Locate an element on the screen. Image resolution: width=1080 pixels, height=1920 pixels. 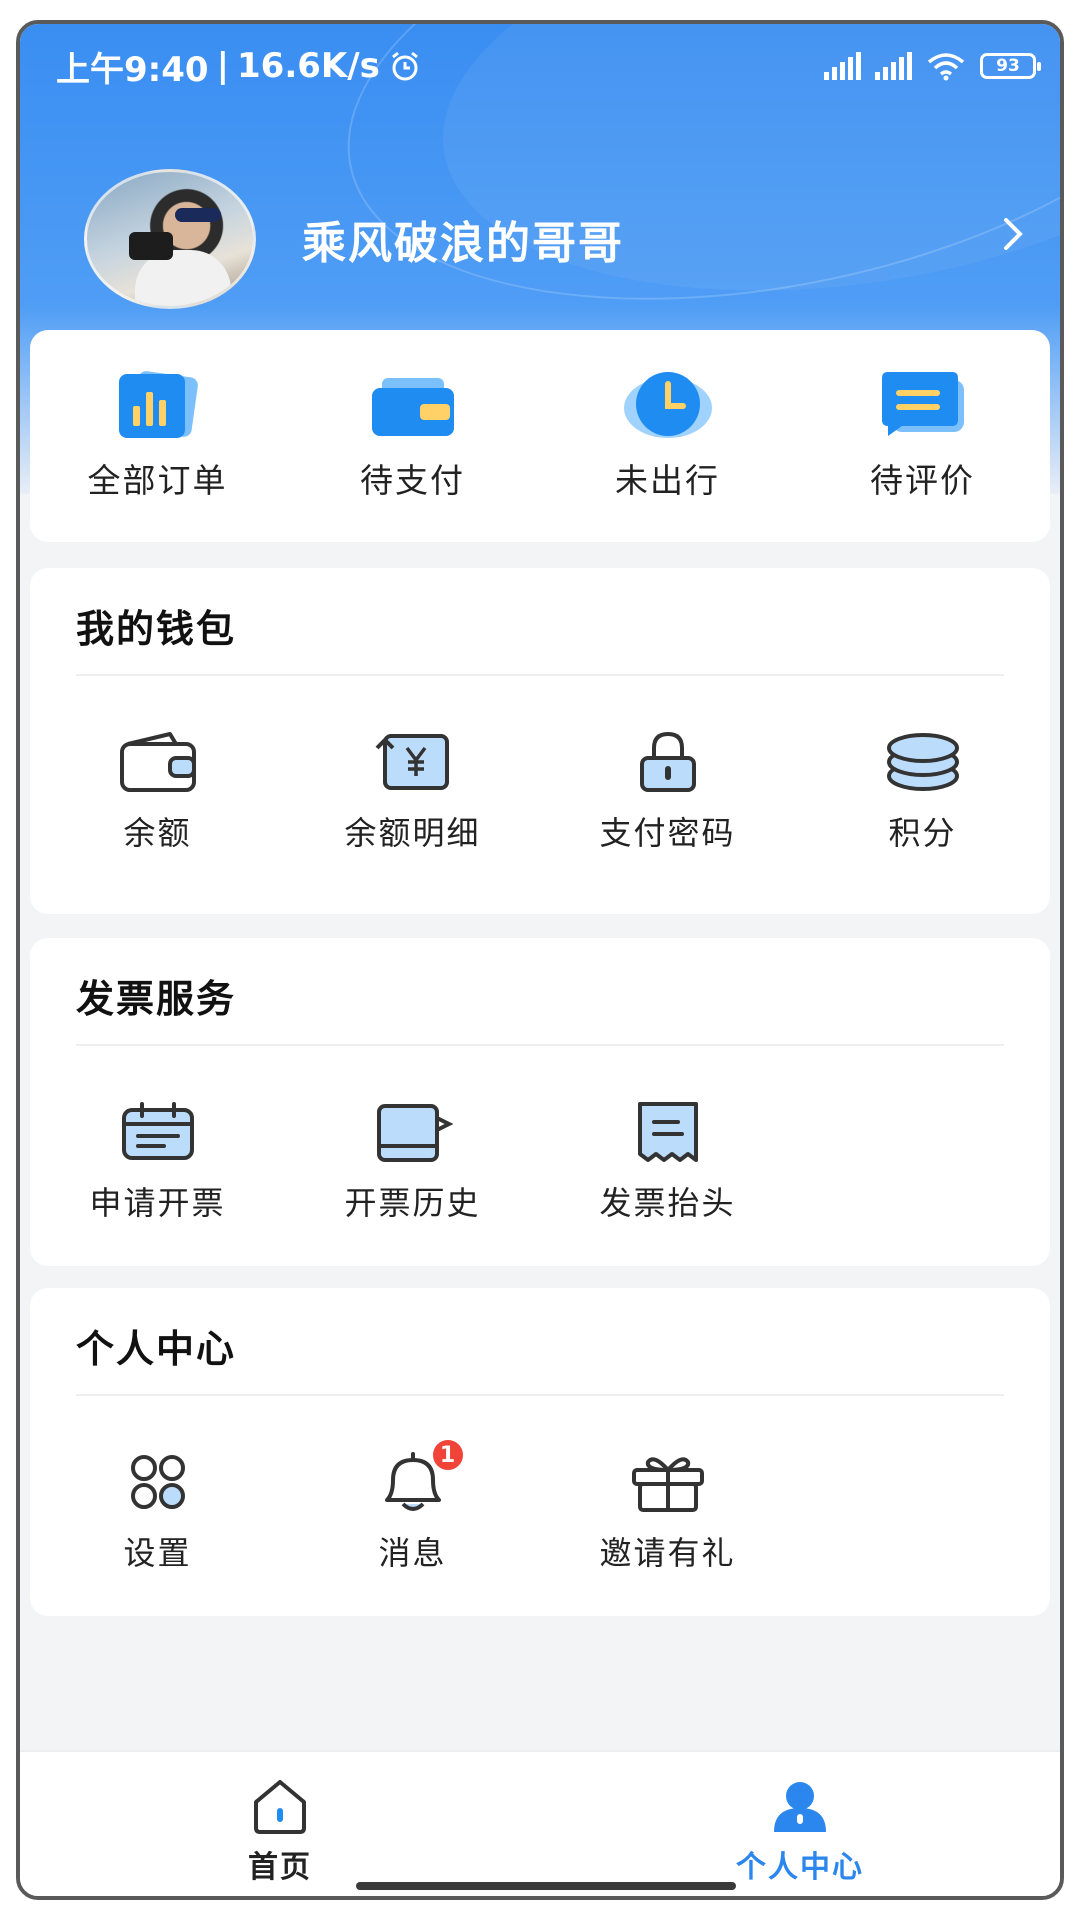
wallet-title: 我的钱包 is located at coordinates (156, 629).